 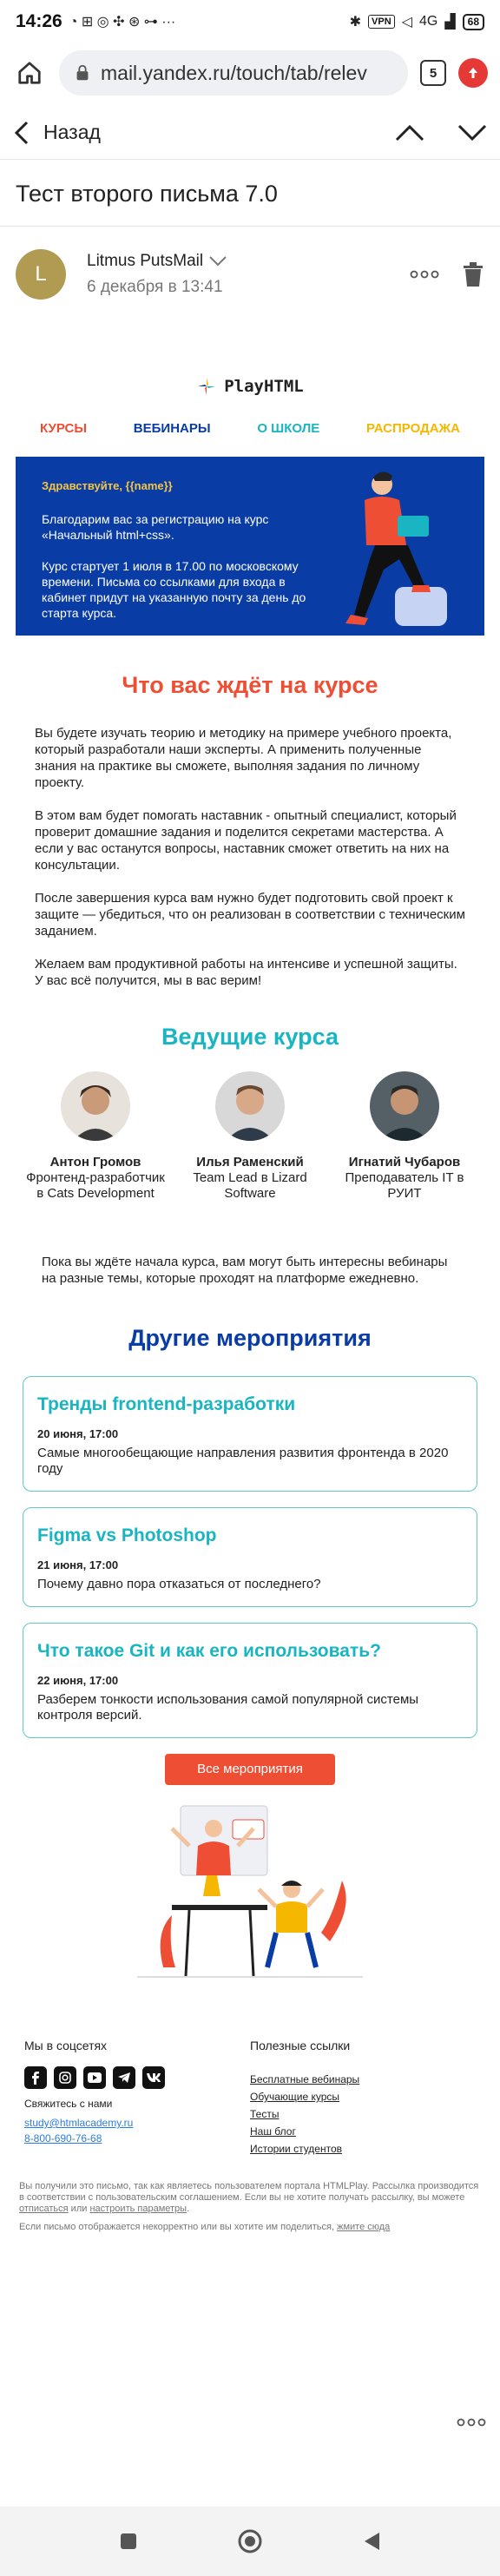 I want to click on social-links, so click(x=137, y=2077).